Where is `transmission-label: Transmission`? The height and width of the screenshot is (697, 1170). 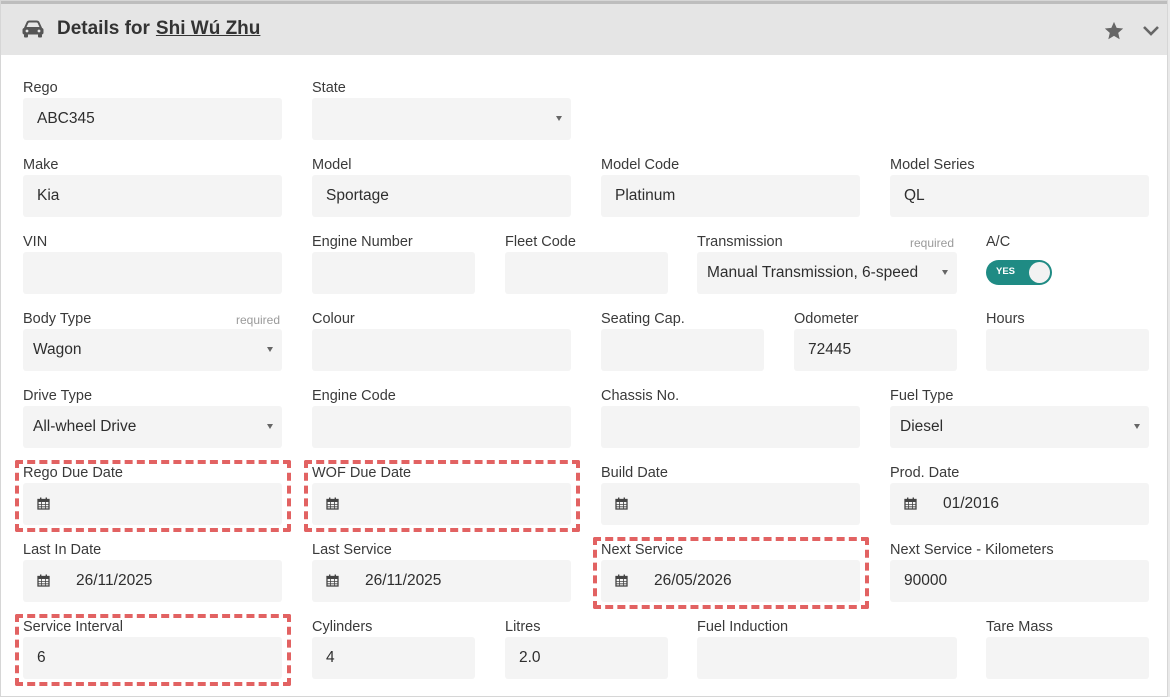 transmission-label: Transmission is located at coordinates (740, 242).